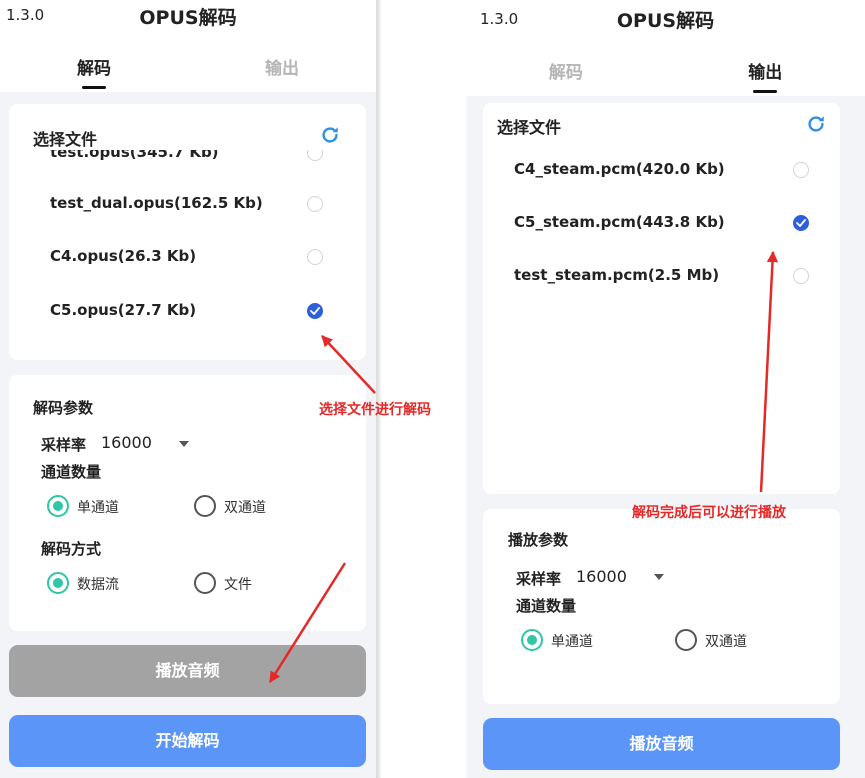 This screenshot has height=778, width=865. I want to click on start-decode-button: 开始解码, so click(187, 741).